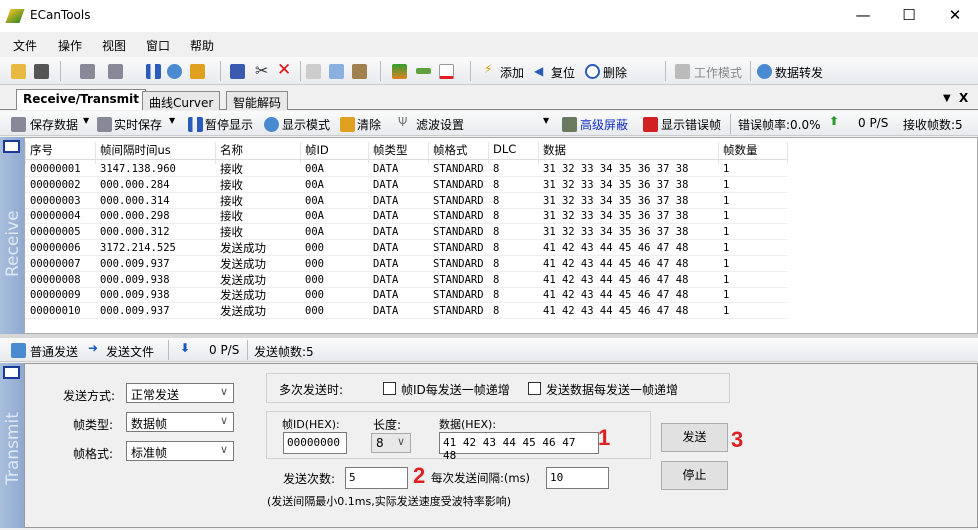 The width and height of the screenshot is (978, 530). Describe the element at coordinates (87, 71) in the screenshot. I see `device-icon` at that location.